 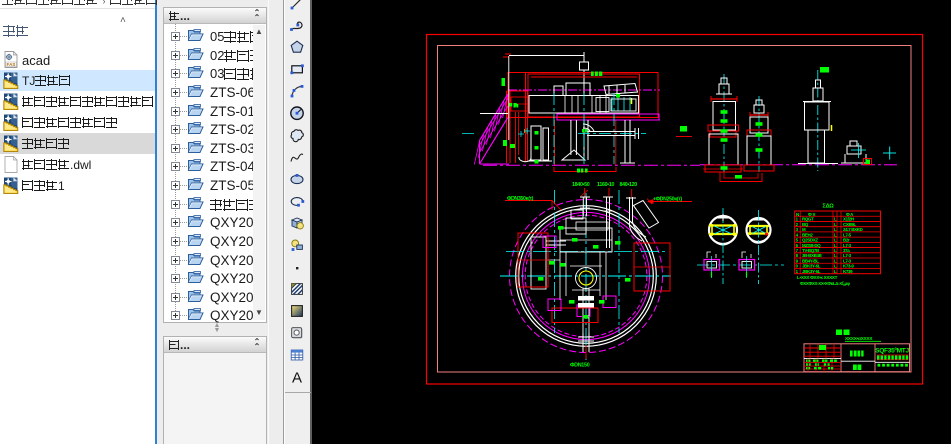 I want to click on svg-text: L, so click(x=835, y=271).